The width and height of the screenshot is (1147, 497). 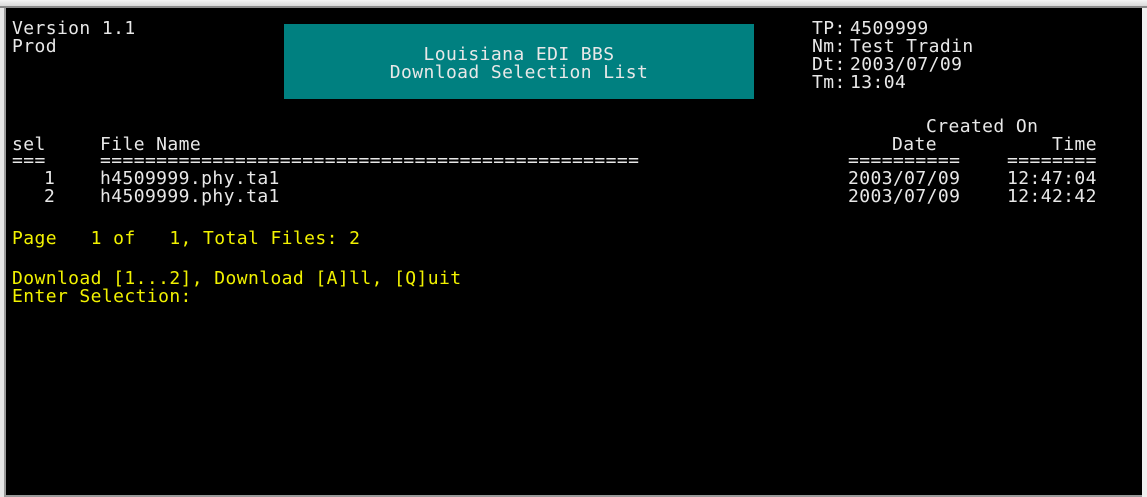 I want to click on row-selection-number: 2, so click(x=50, y=196).